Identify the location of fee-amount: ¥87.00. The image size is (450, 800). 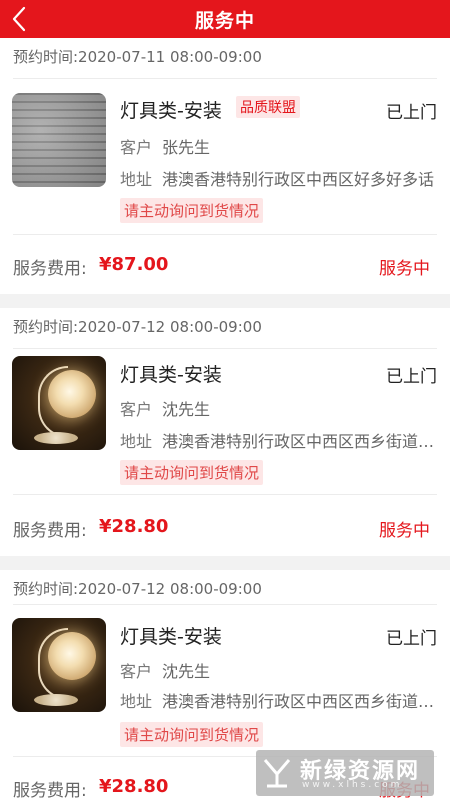
(134, 264).